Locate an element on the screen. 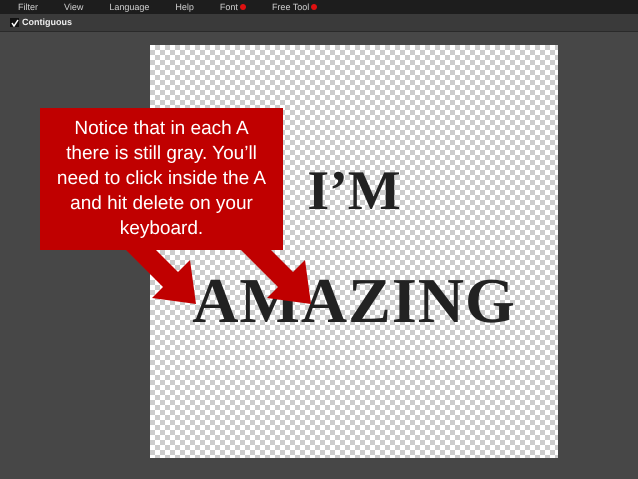 Image resolution: width=638 pixels, height=479 pixels. menu-item: Filter is located at coordinates (28, 7).